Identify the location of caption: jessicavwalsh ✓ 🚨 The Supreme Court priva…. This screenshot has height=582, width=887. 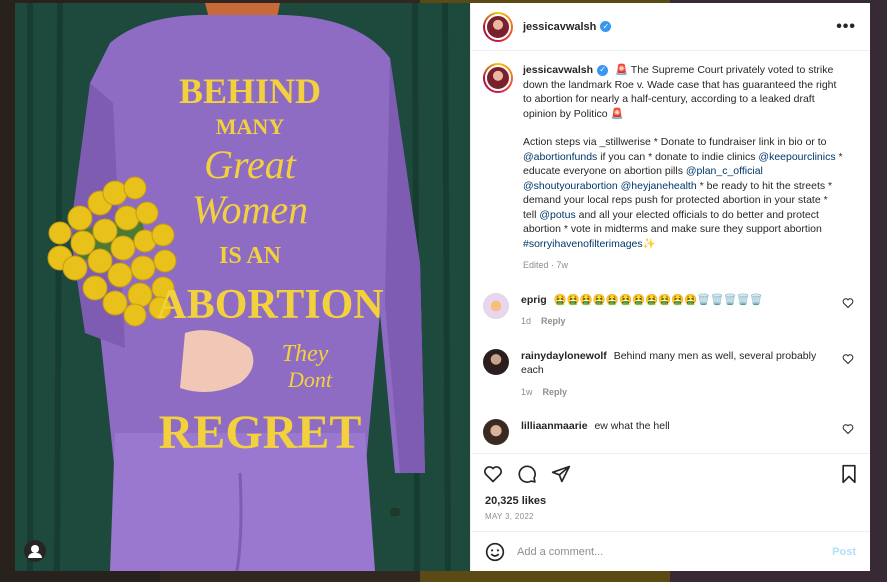
(683, 168).